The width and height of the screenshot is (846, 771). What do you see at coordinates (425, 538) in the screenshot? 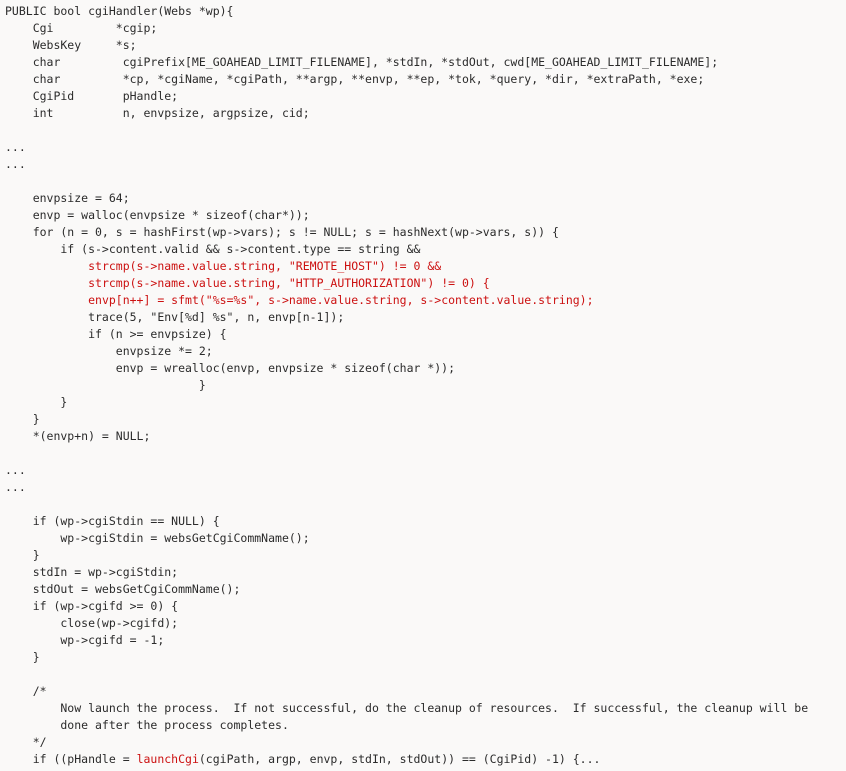
I see `code-line: wp->cgiStdin = websGetCgiCommName();` at bounding box center [425, 538].